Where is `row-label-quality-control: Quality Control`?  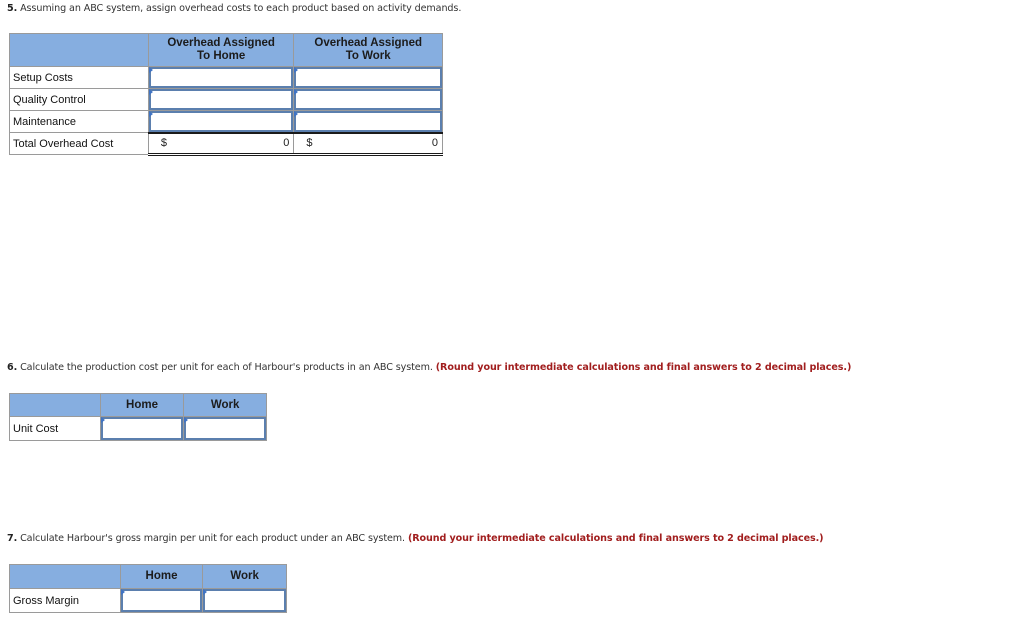
row-label-quality-control: Quality Control is located at coordinates (79, 99).